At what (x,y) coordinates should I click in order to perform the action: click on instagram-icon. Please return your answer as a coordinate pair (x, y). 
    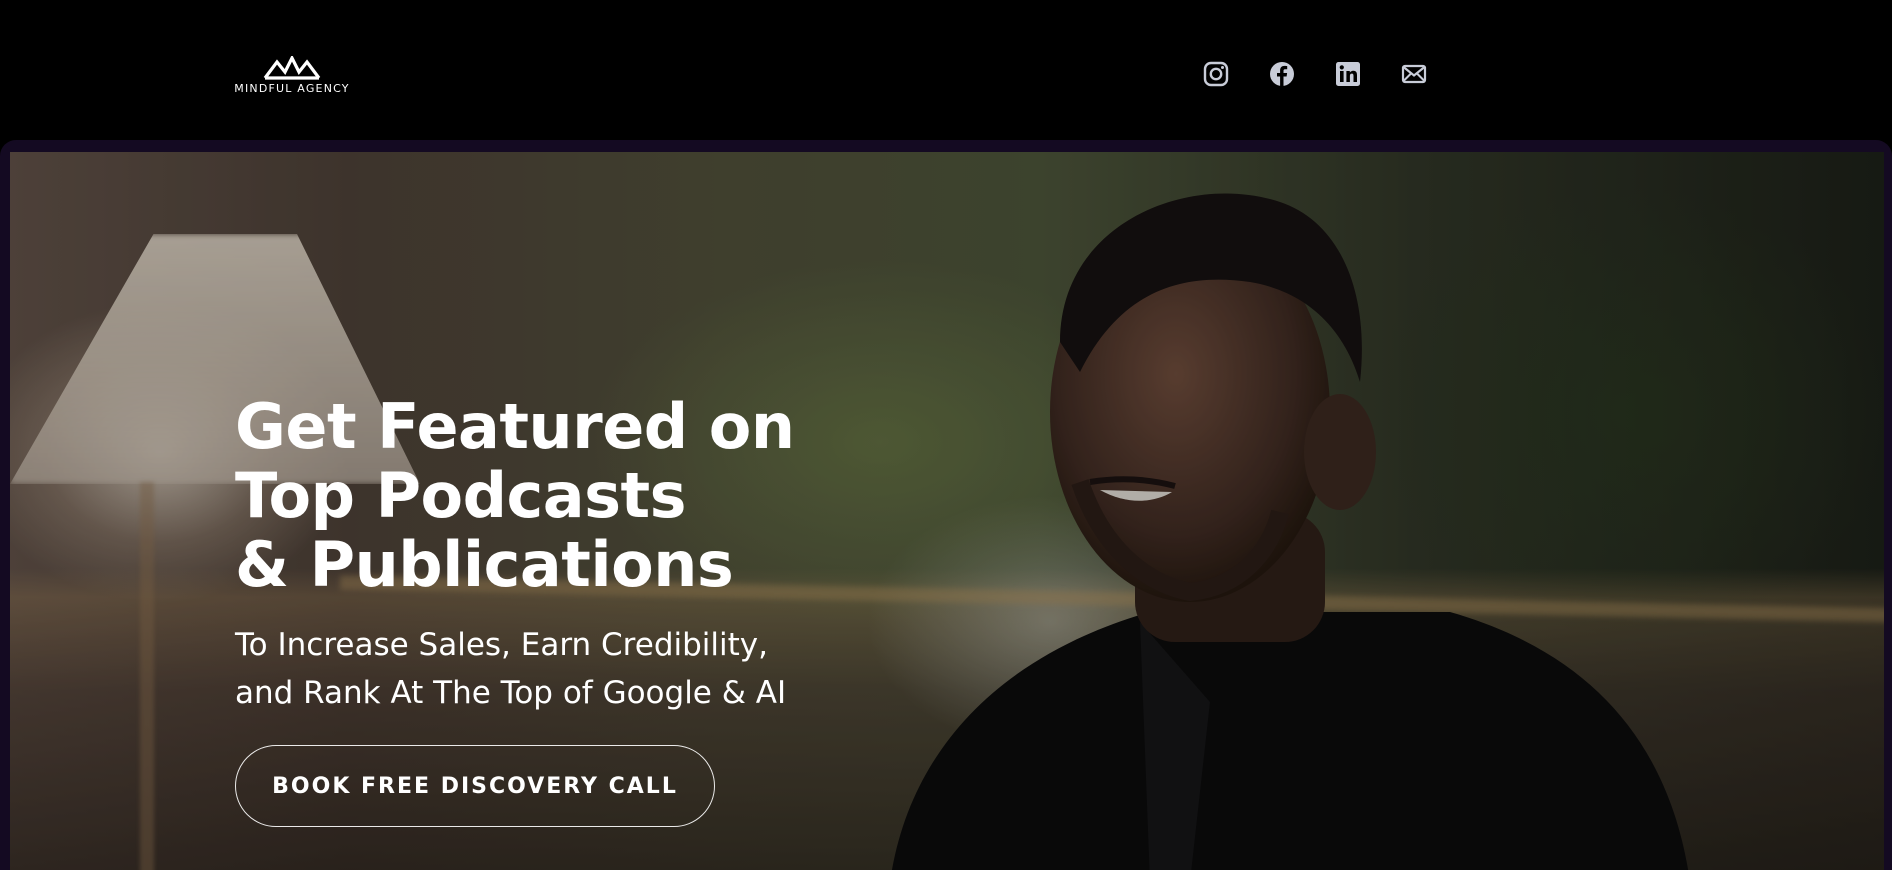
    Looking at the image, I should click on (1216, 74).